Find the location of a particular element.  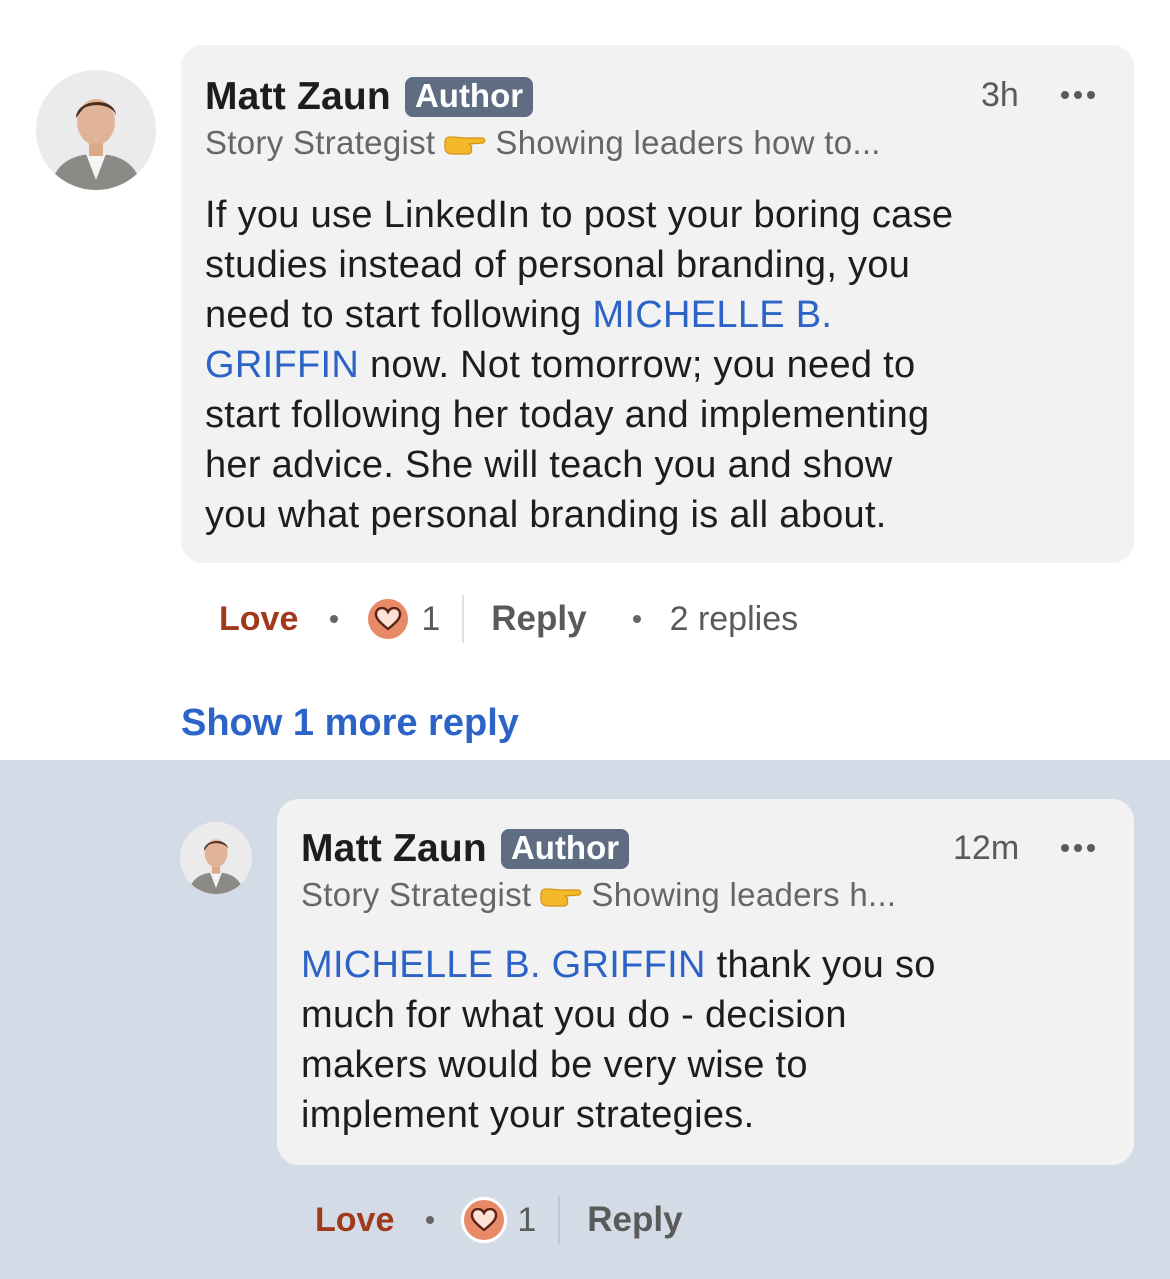

timestamp: 12m is located at coordinates (986, 848).